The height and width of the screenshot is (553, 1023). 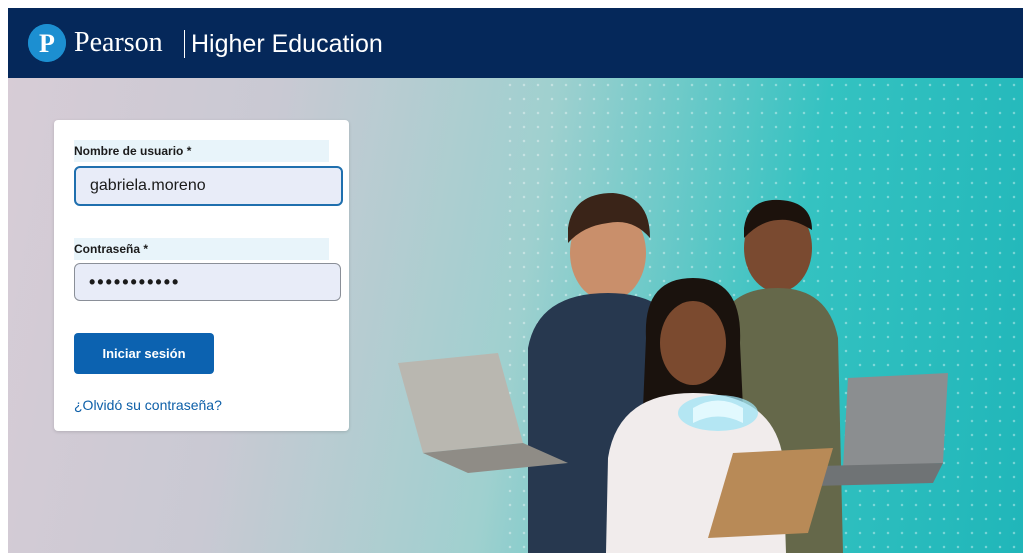 What do you see at coordinates (207, 282) in the screenshot?
I see `password-input: •••••••••••` at bounding box center [207, 282].